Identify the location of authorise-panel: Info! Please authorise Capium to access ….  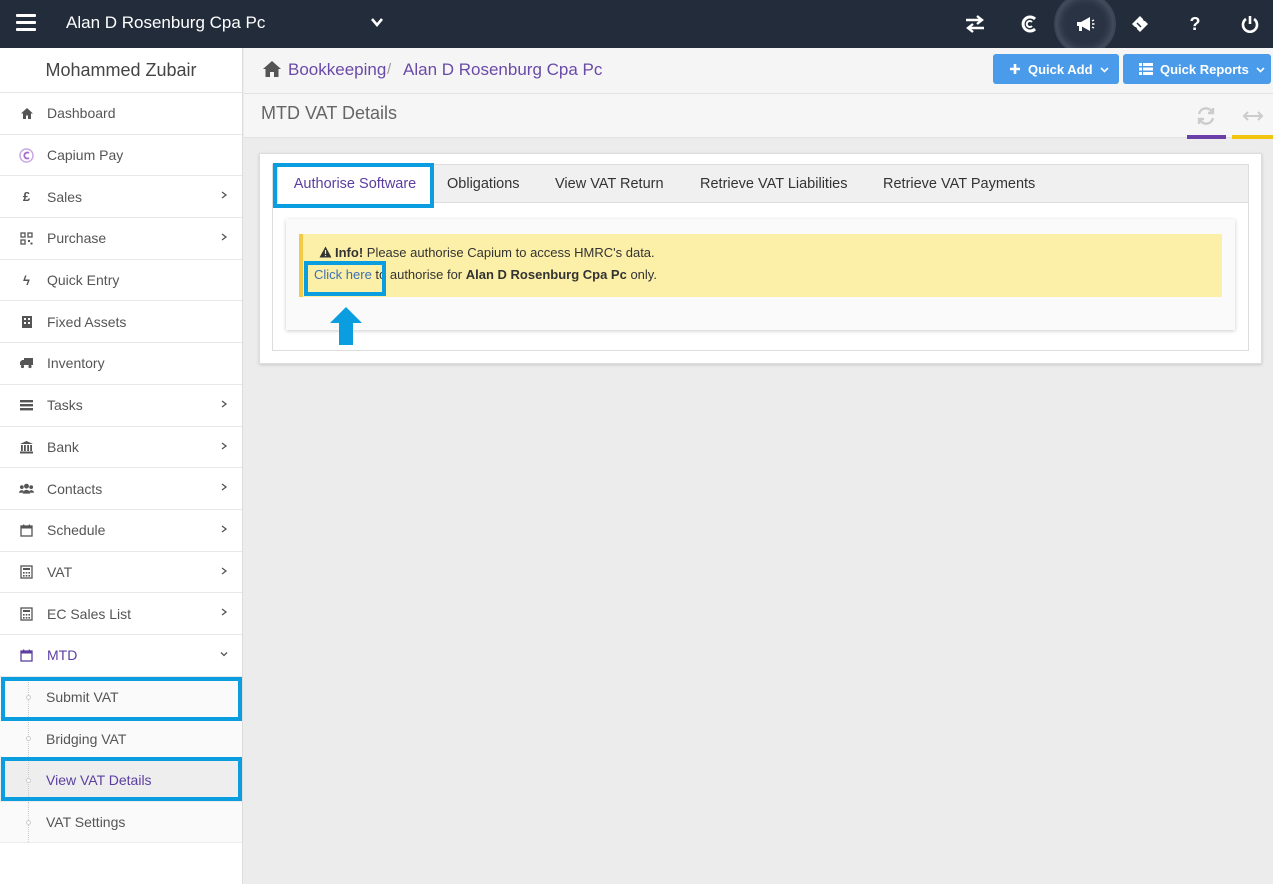
(760, 274).